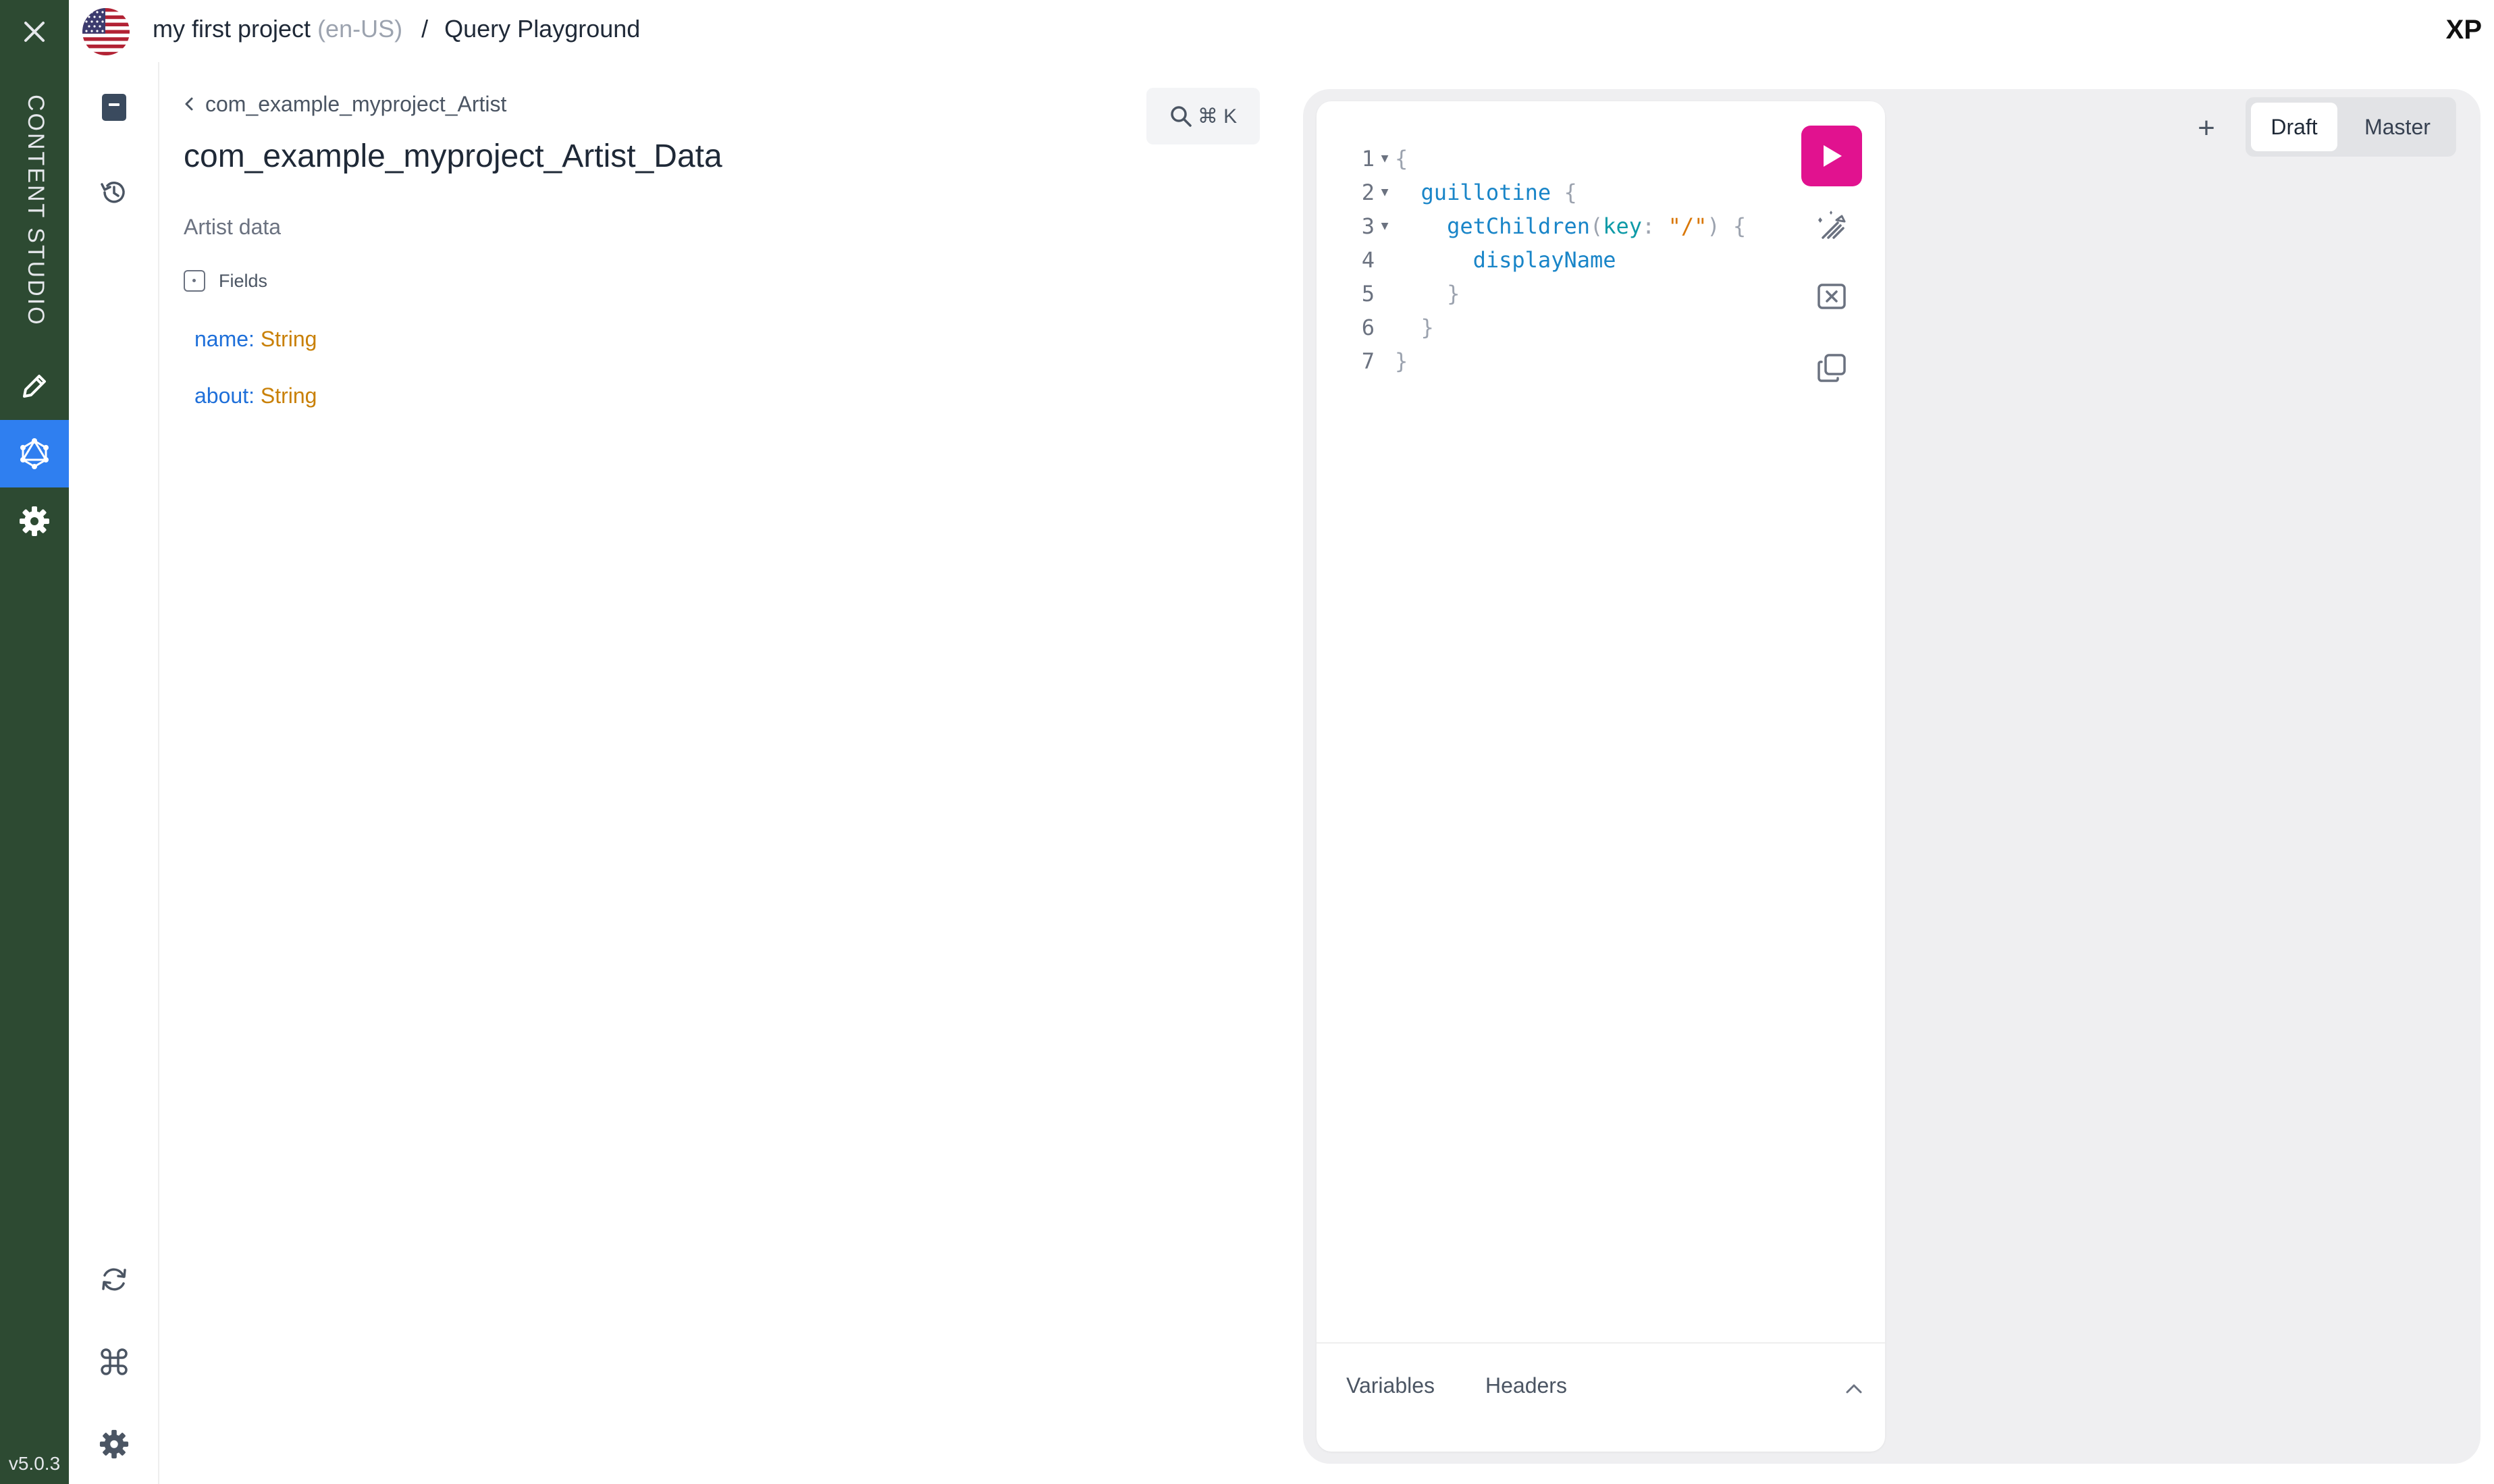  I want to click on rail-item-edit, so click(34, 386).